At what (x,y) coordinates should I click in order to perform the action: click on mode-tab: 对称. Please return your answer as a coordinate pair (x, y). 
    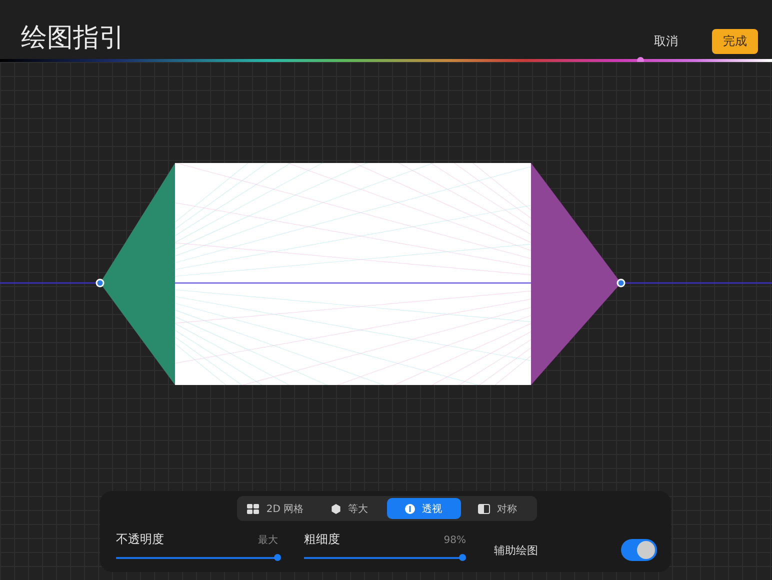
    Looking at the image, I should click on (497, 508).